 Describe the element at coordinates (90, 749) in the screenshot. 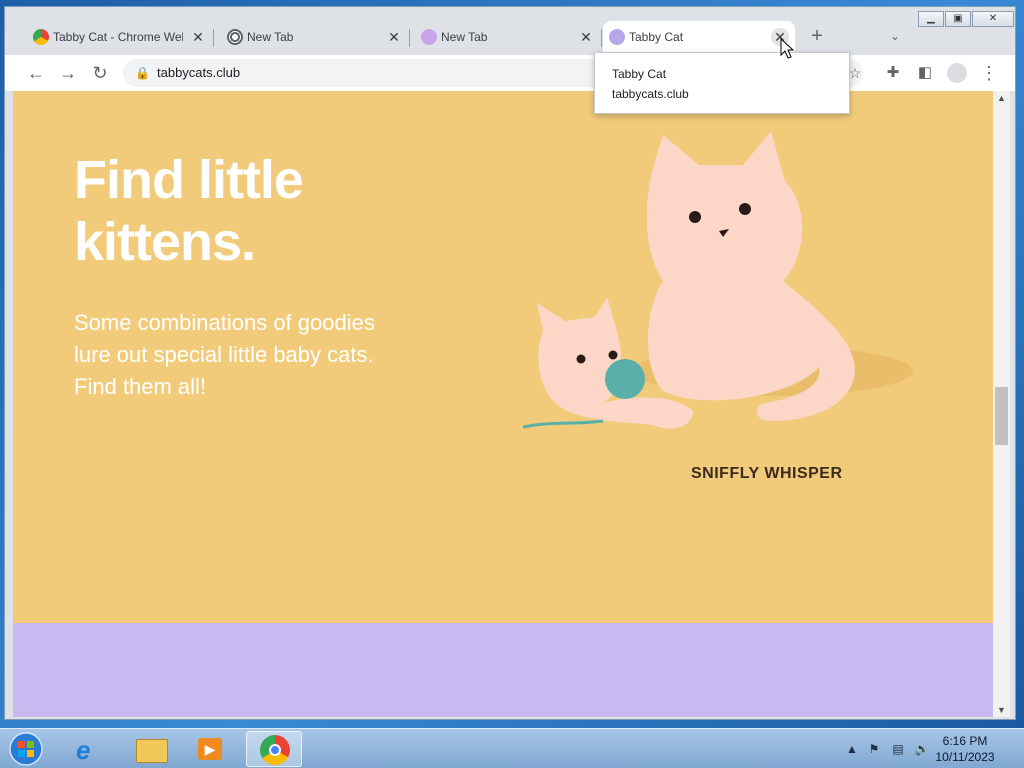

I see `internet-explorer-icon: e` at that location.